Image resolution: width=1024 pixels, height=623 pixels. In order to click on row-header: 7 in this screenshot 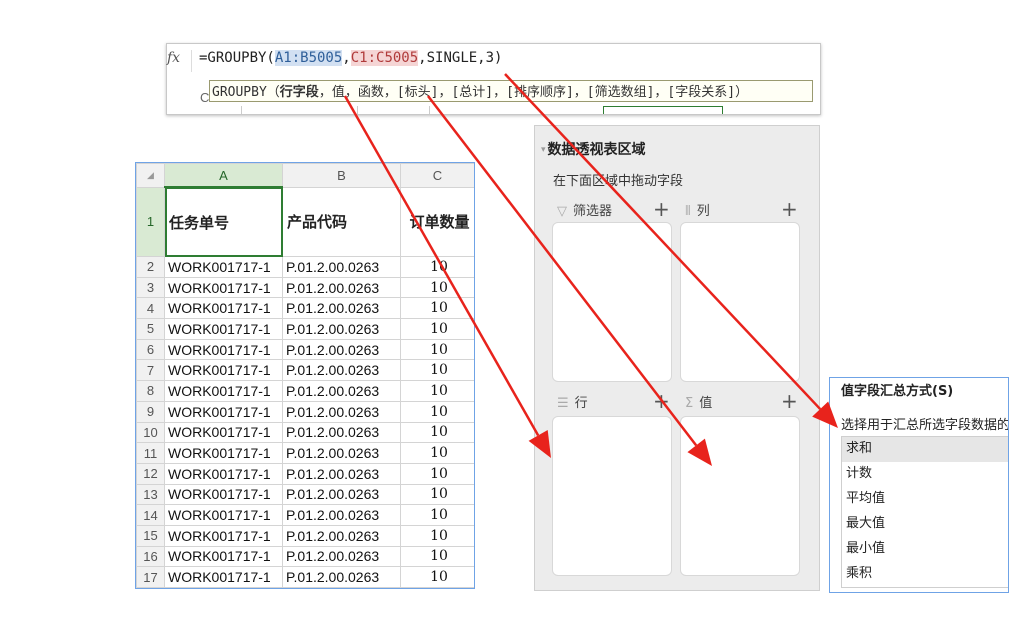, I will do `click(150, 370)`.